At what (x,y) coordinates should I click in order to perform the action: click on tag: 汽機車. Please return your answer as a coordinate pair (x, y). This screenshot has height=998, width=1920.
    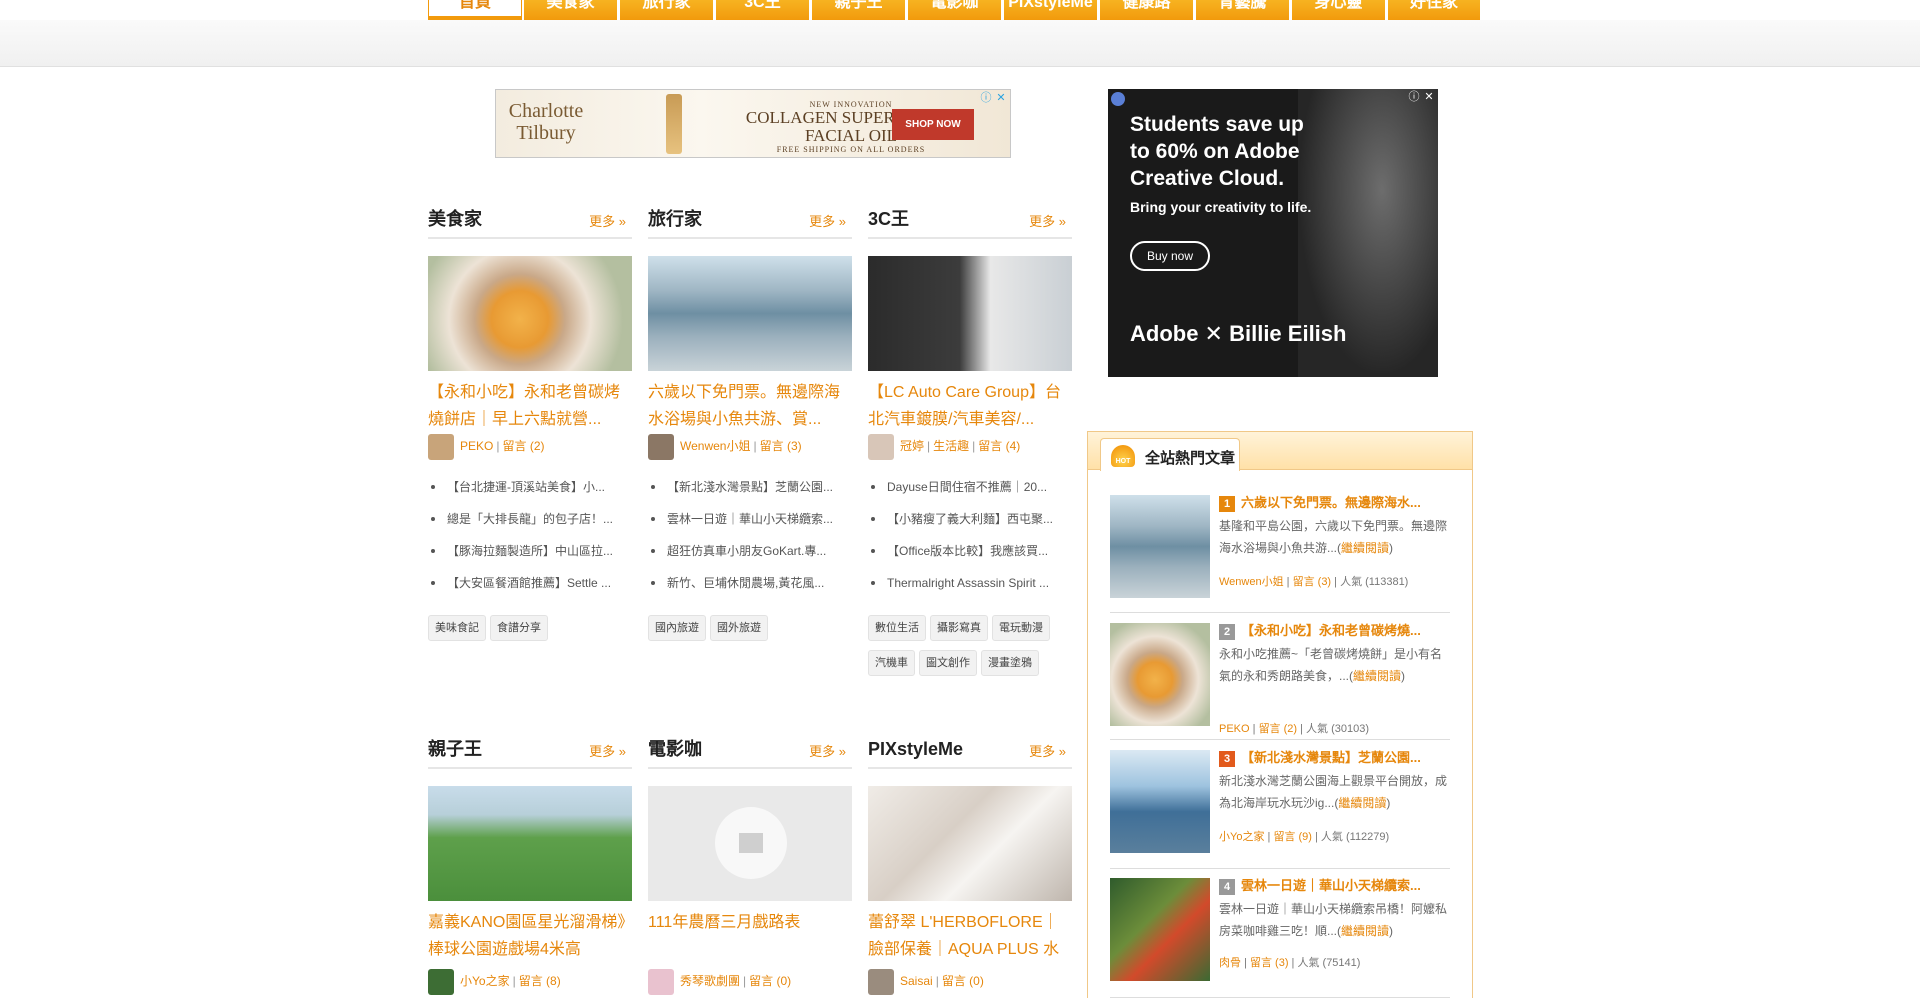
    Looking at the image, I should click on (891, 663).